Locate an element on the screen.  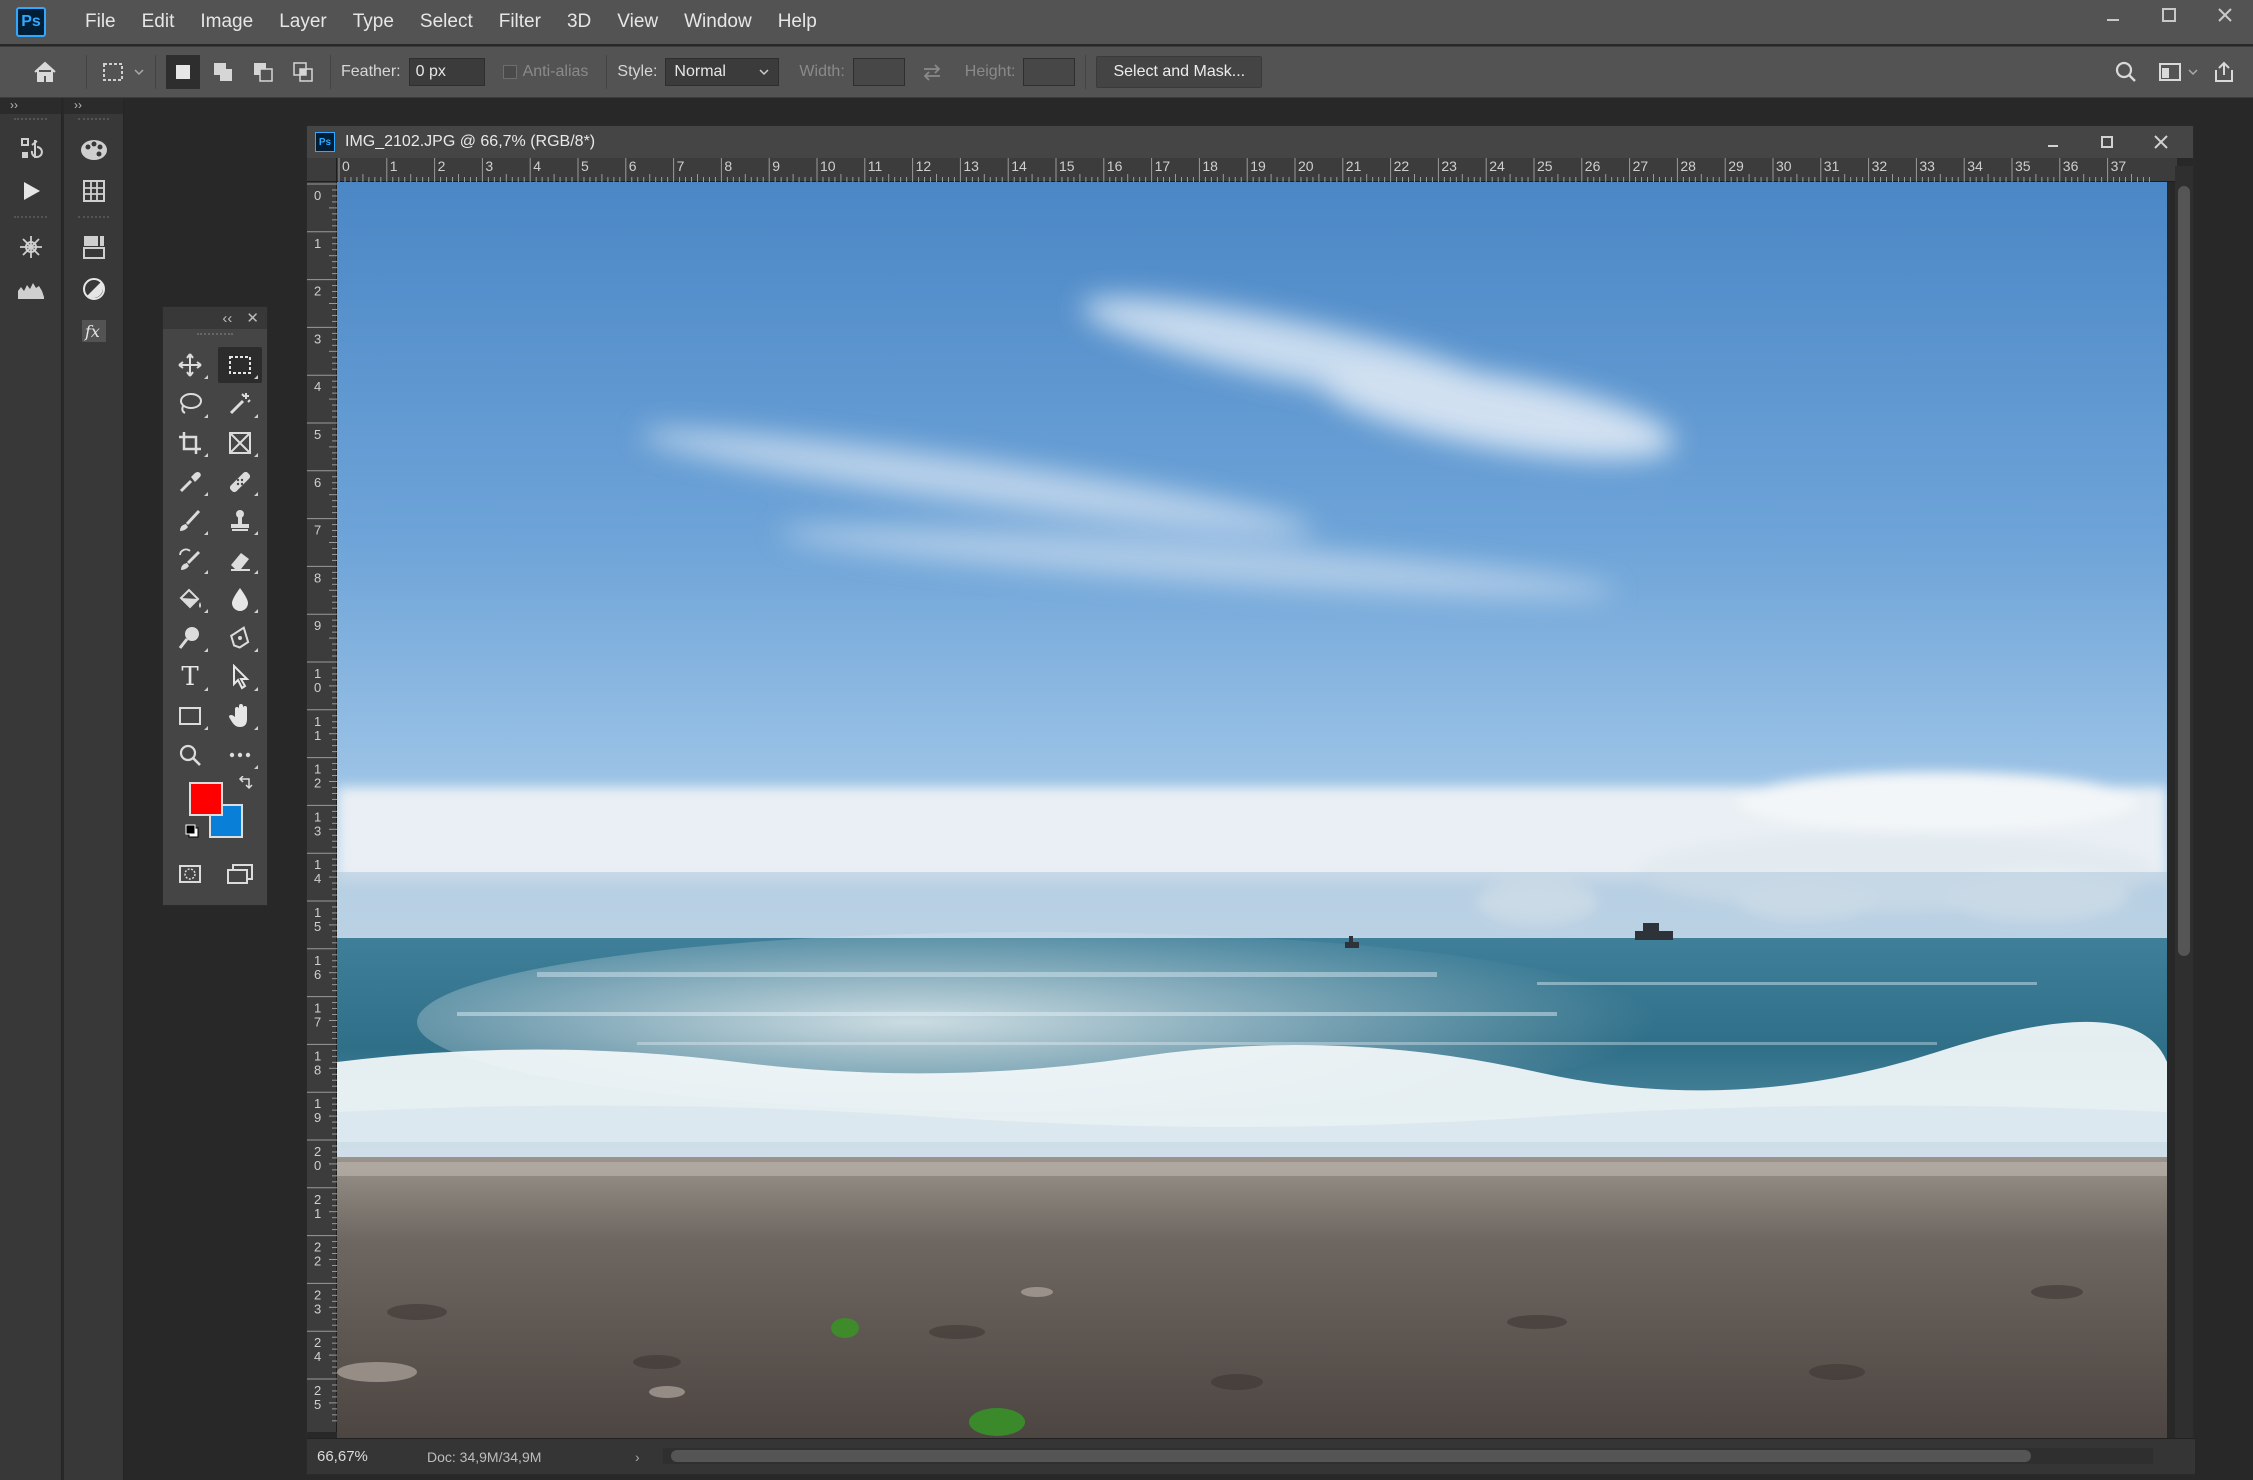
document-titlebar: Ps IMG_2102.JPG @ 66,7% (RGB/8*) is located at coordinates (1250, 142).